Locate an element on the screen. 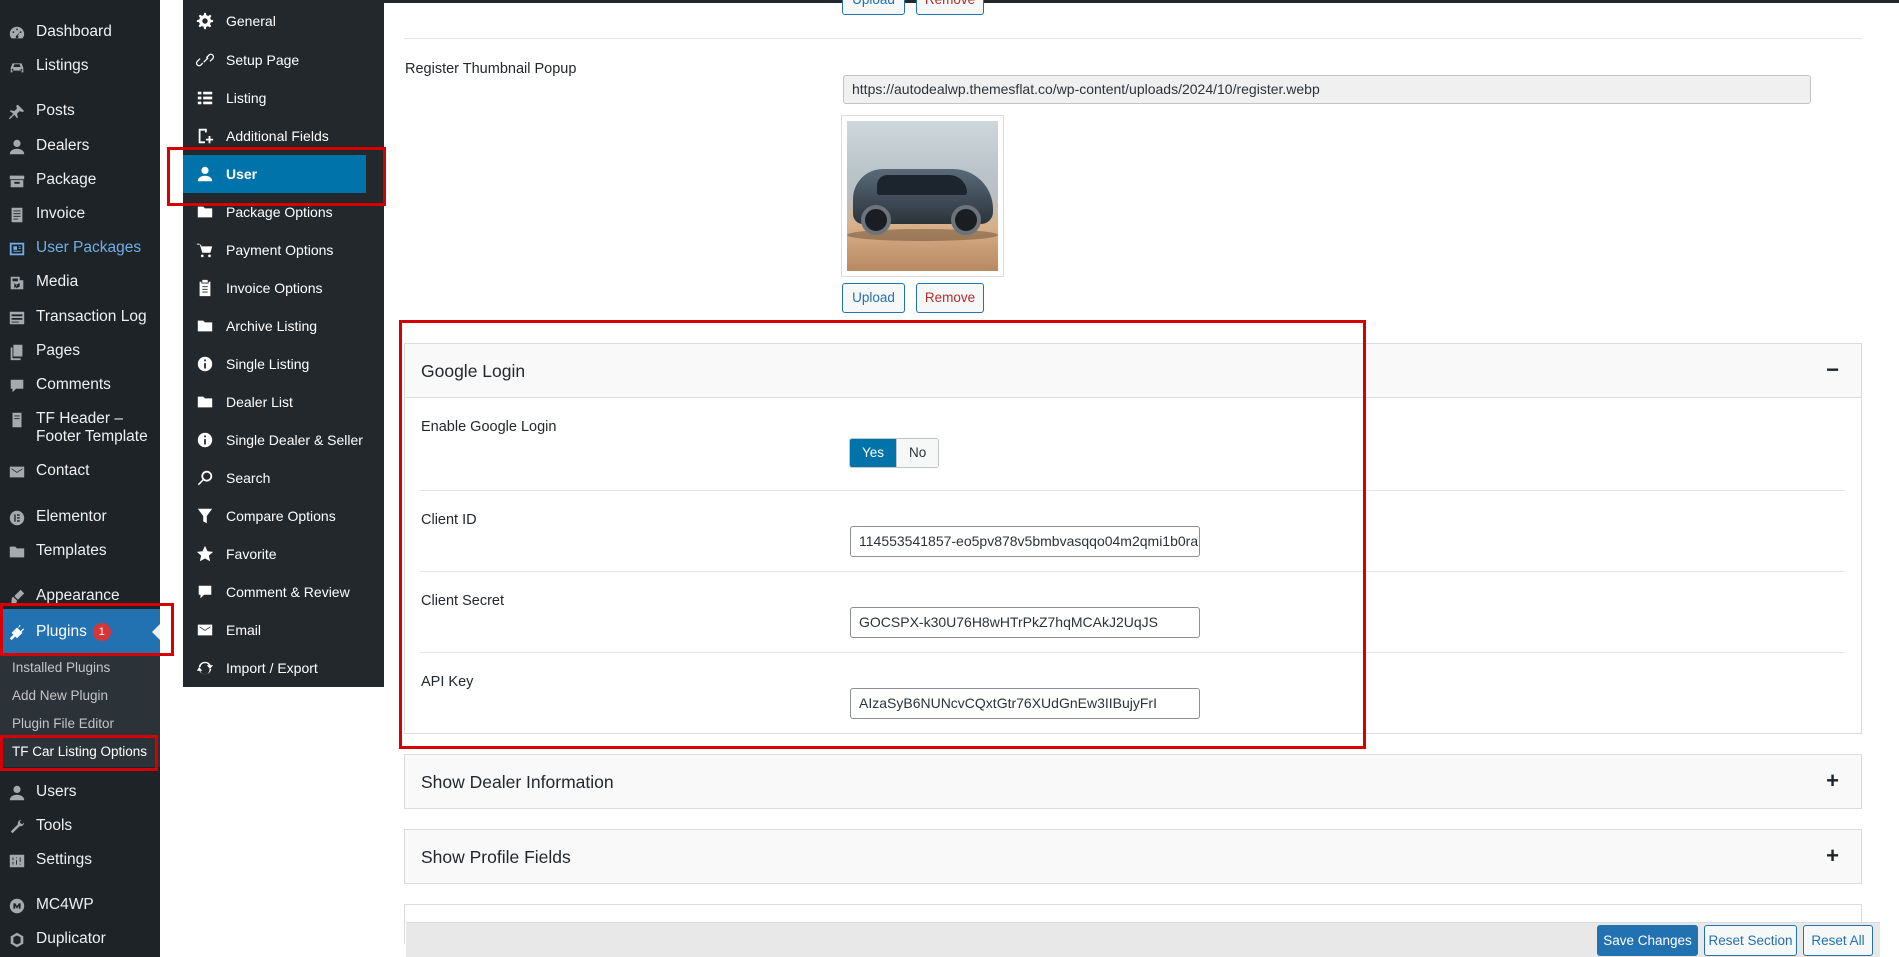 This screenshot has height=957, width=1899. gear-icon is located at coordinates (205, 21).